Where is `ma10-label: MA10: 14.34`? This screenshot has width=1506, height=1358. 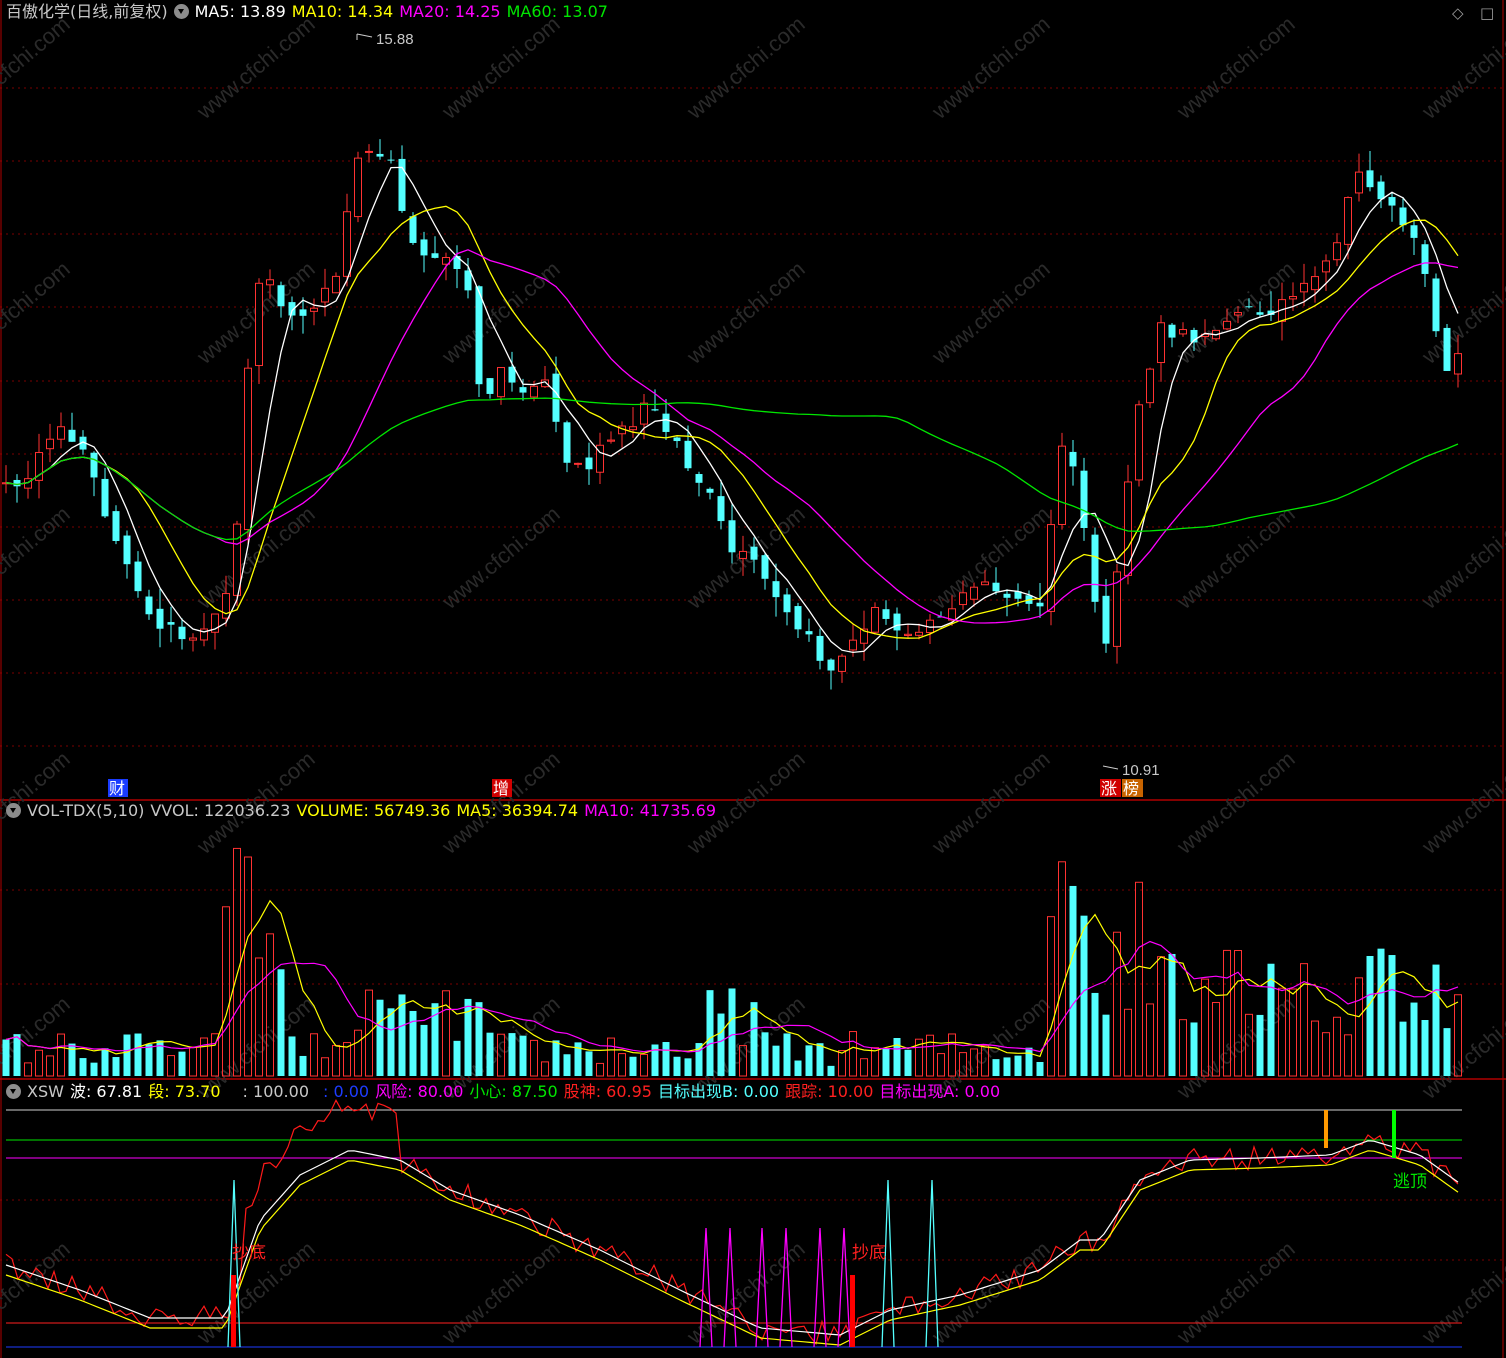 ma10-label: MA10: 14.34 is located at coordinates (342, 11).